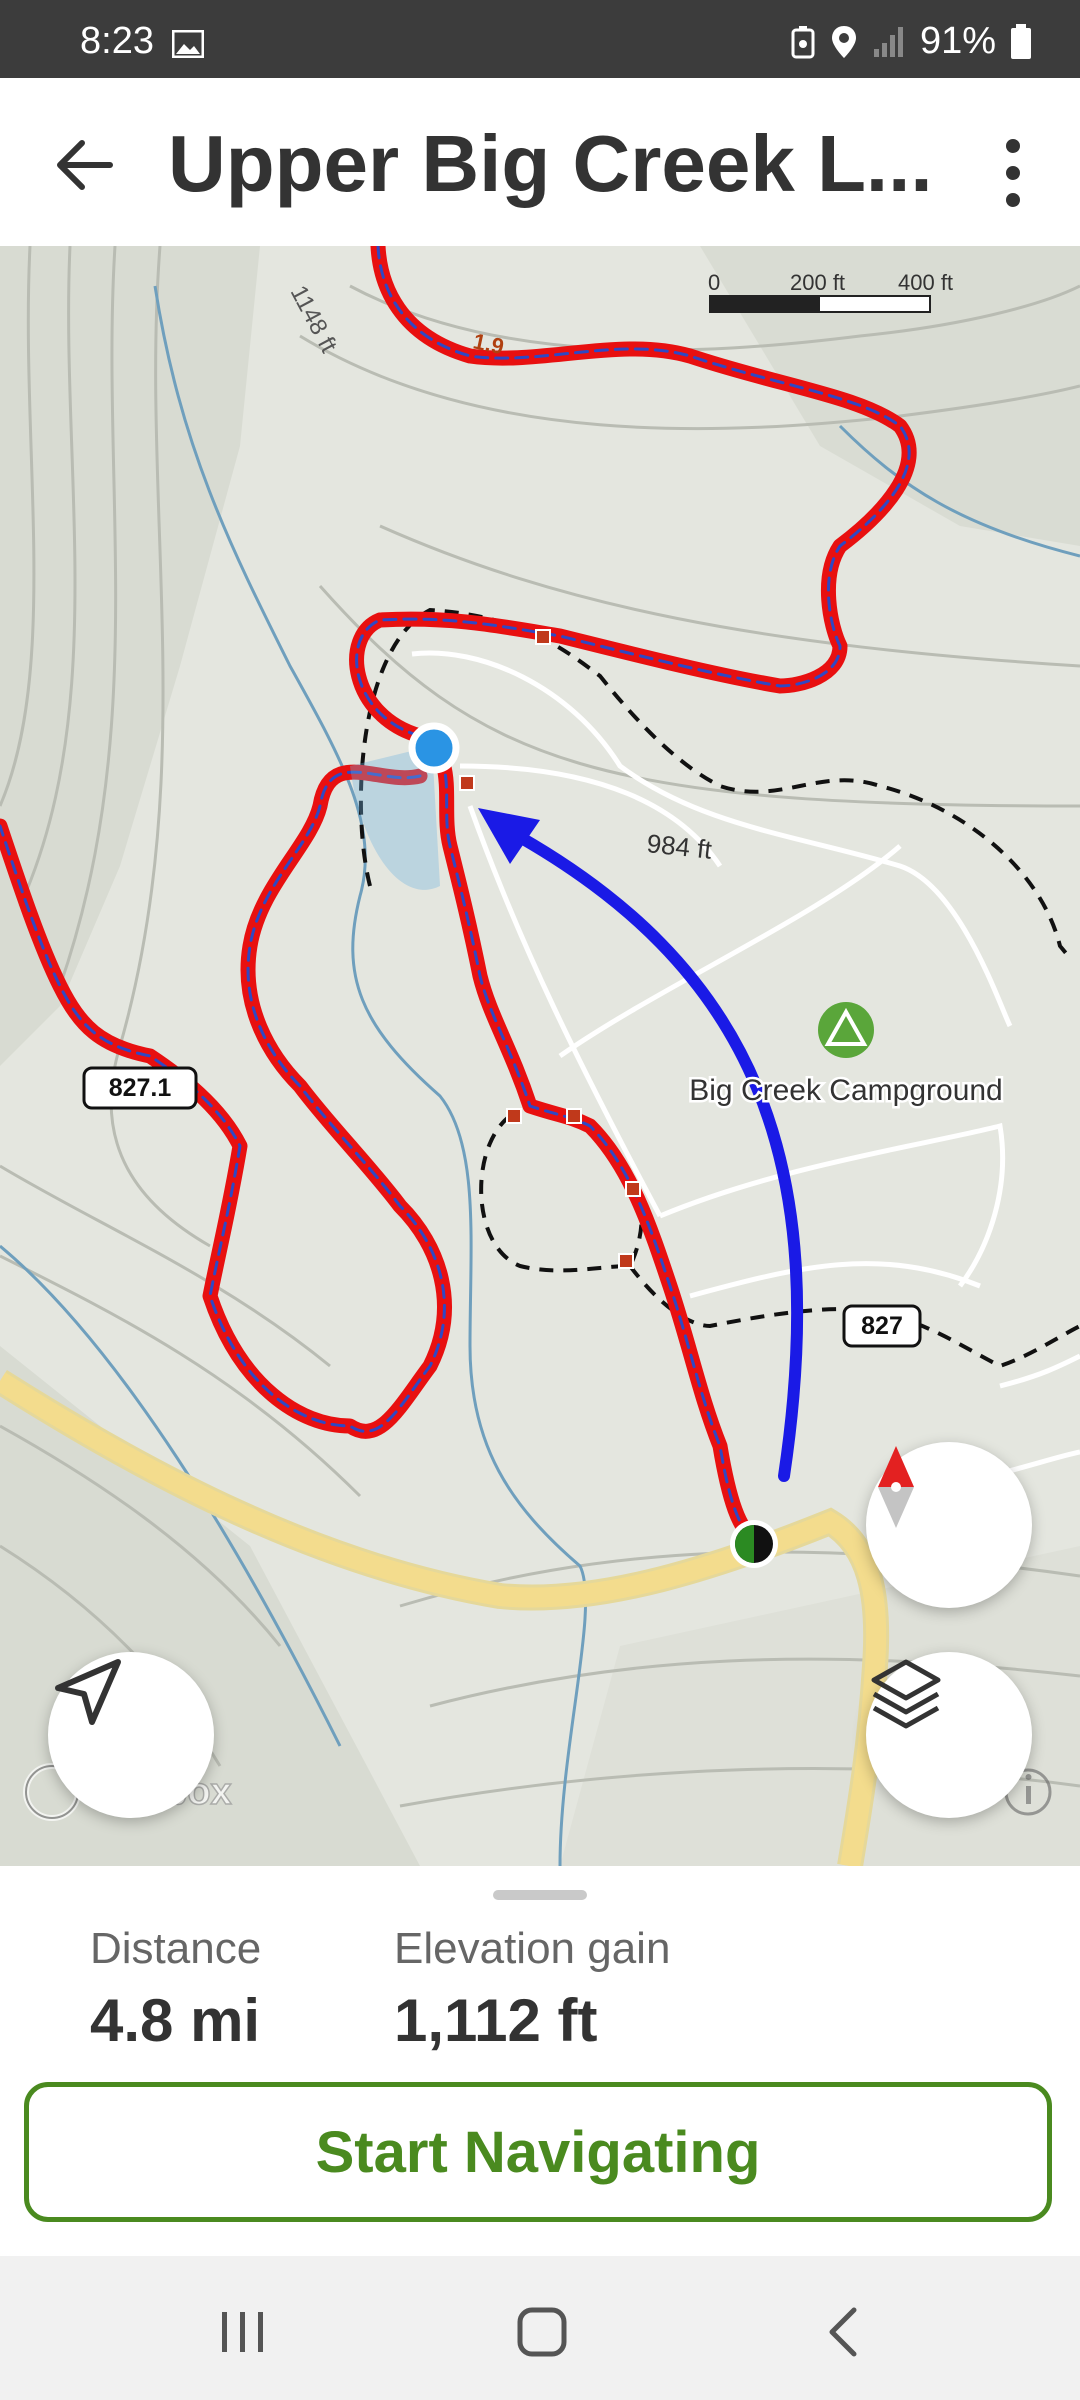  Describe the element at coordinates (911, 41) in the screenshot. I see `status-icons: 91%` at that location.